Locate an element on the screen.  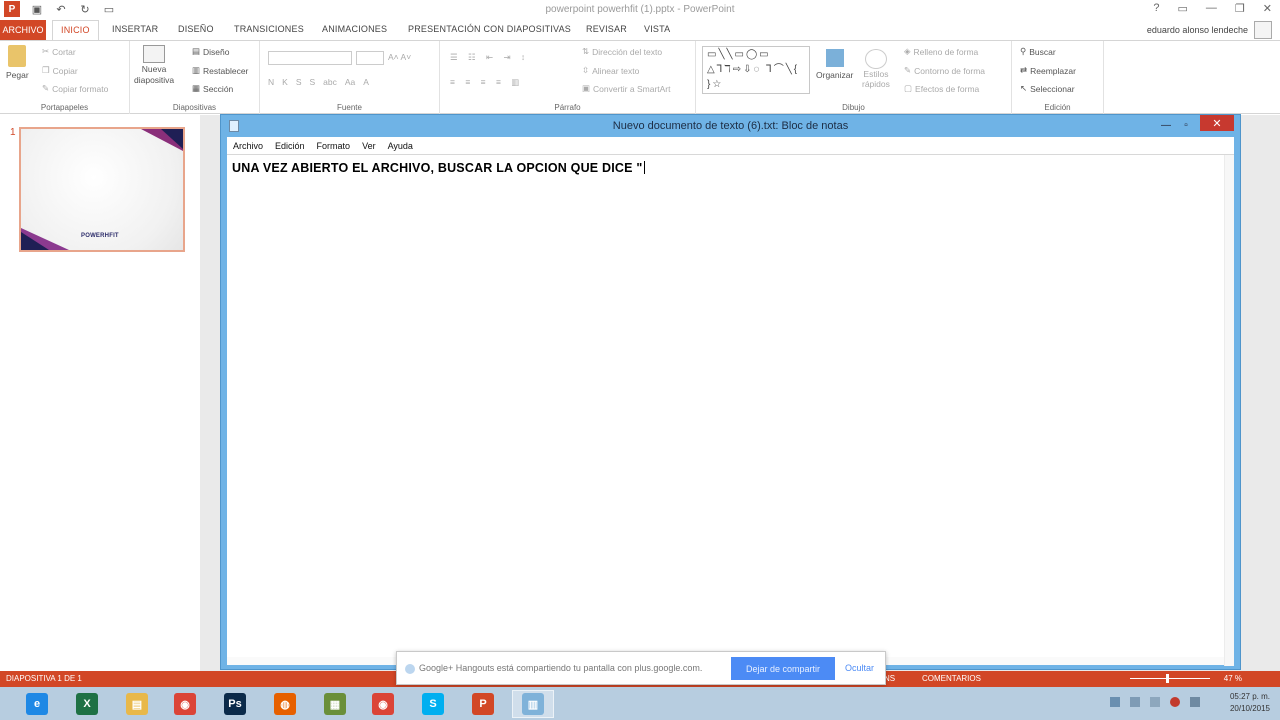
minimize-button: — is located at coordinates (1166, 125).